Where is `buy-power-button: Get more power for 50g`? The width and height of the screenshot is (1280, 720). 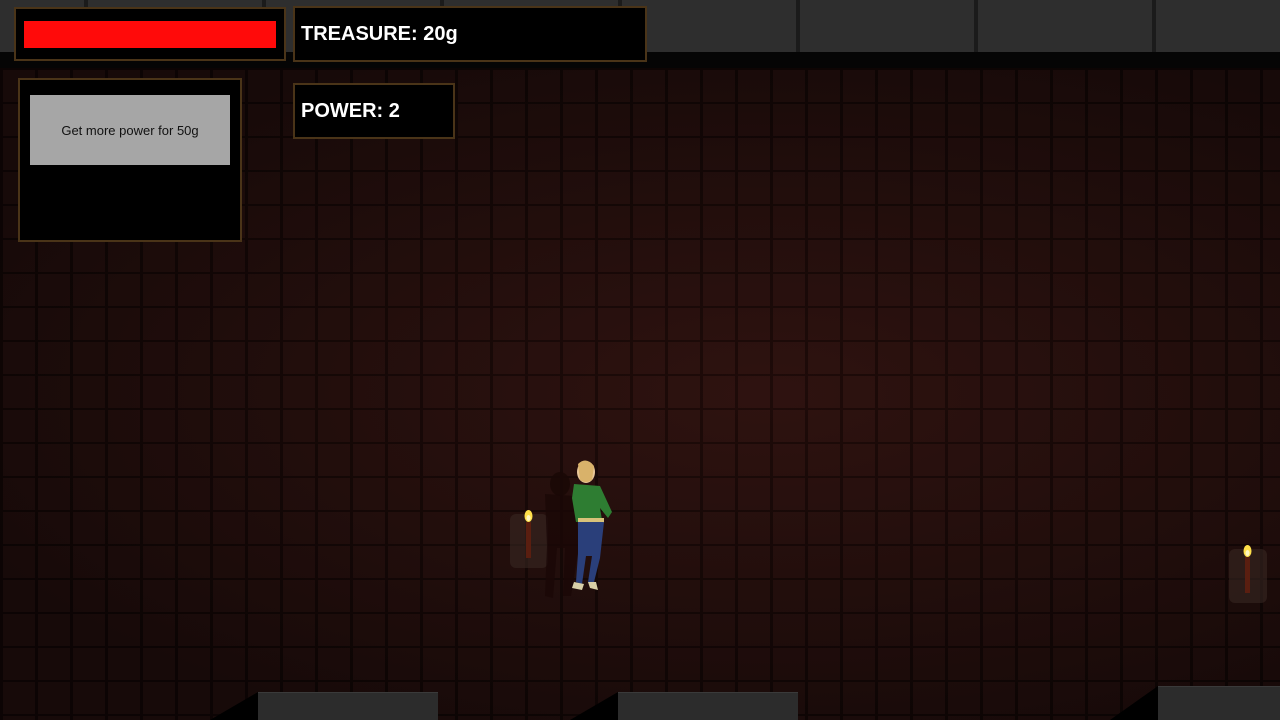 buy-power-button: Get more power for 50g is located at coordinates (130, 130).